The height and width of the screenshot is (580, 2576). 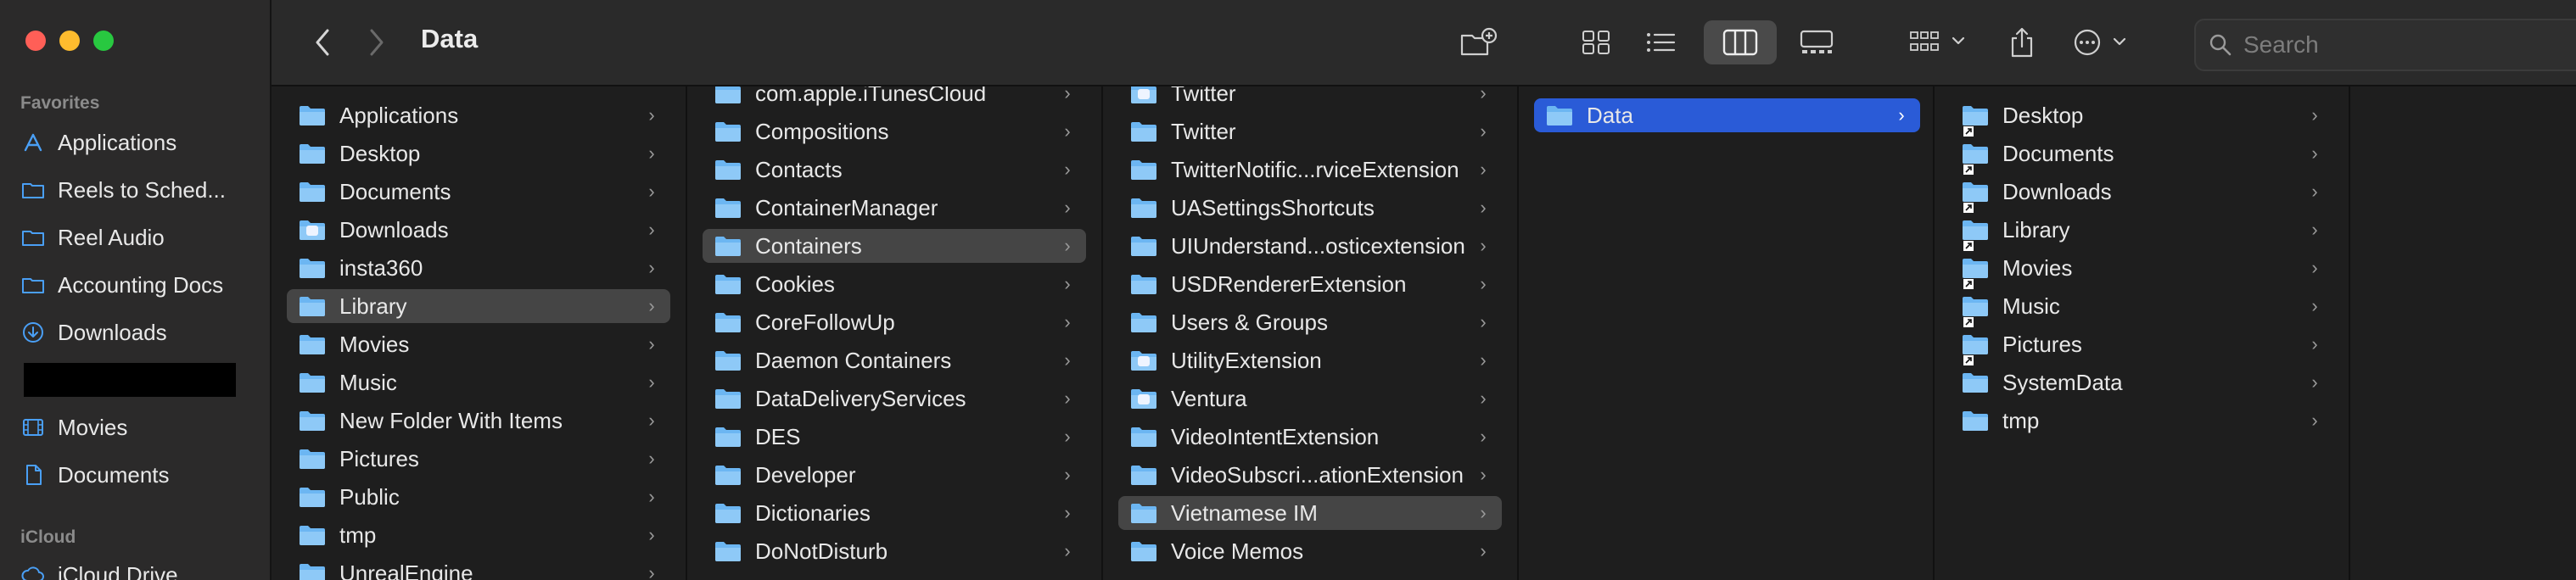 What do you see at coordinates (377, 42) in the screenshot?
I see `forward-button` at bounding box center [377, 42].